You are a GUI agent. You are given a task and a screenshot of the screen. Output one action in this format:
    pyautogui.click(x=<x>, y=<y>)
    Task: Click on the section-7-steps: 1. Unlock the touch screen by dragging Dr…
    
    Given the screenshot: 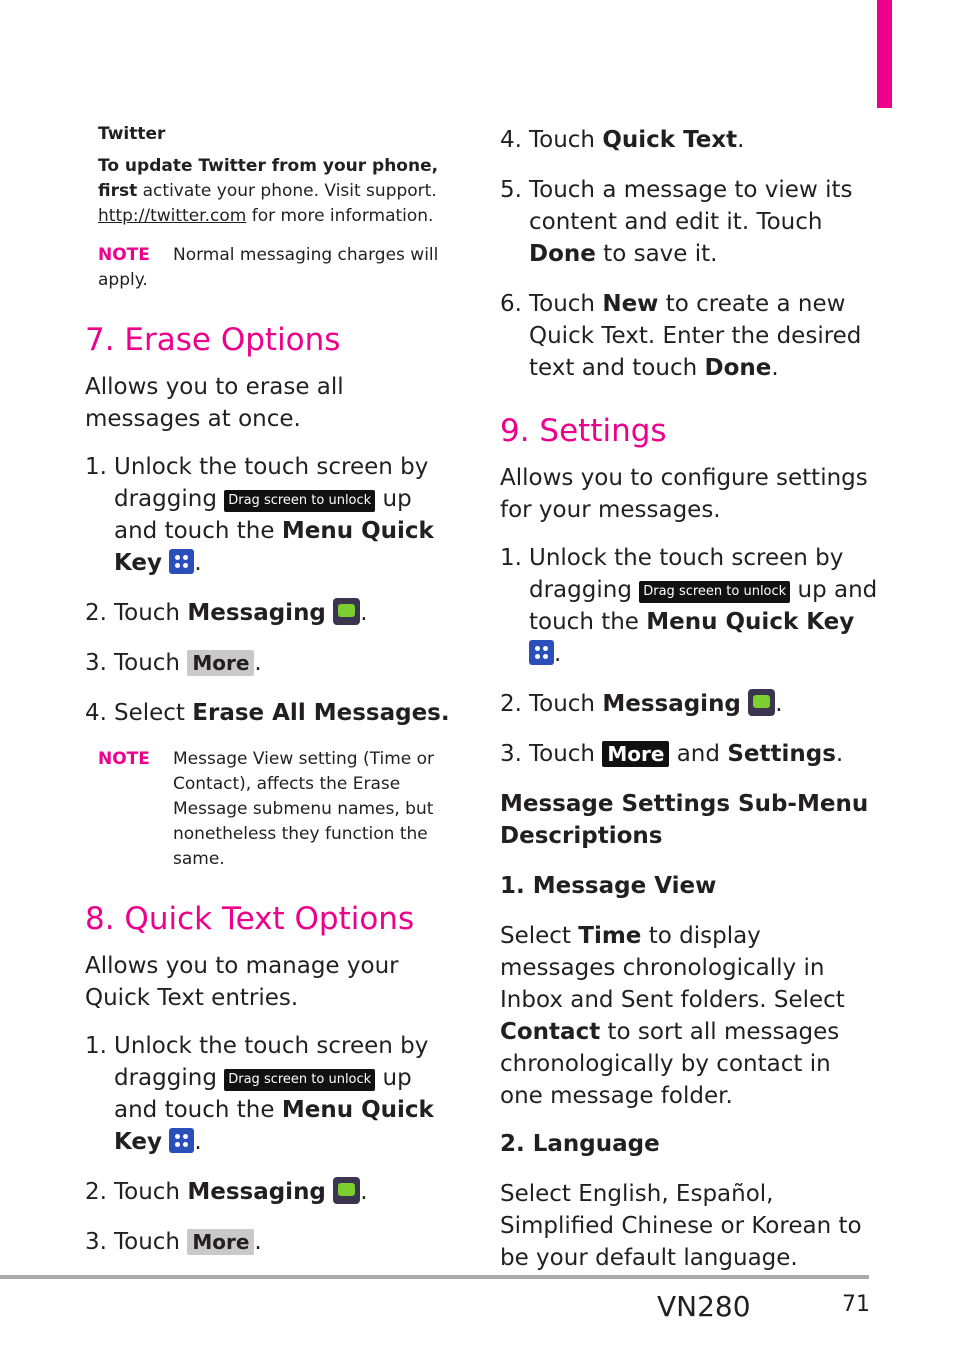 What is the action you would take?
    pyautogui.click(x=270, y=590)
    